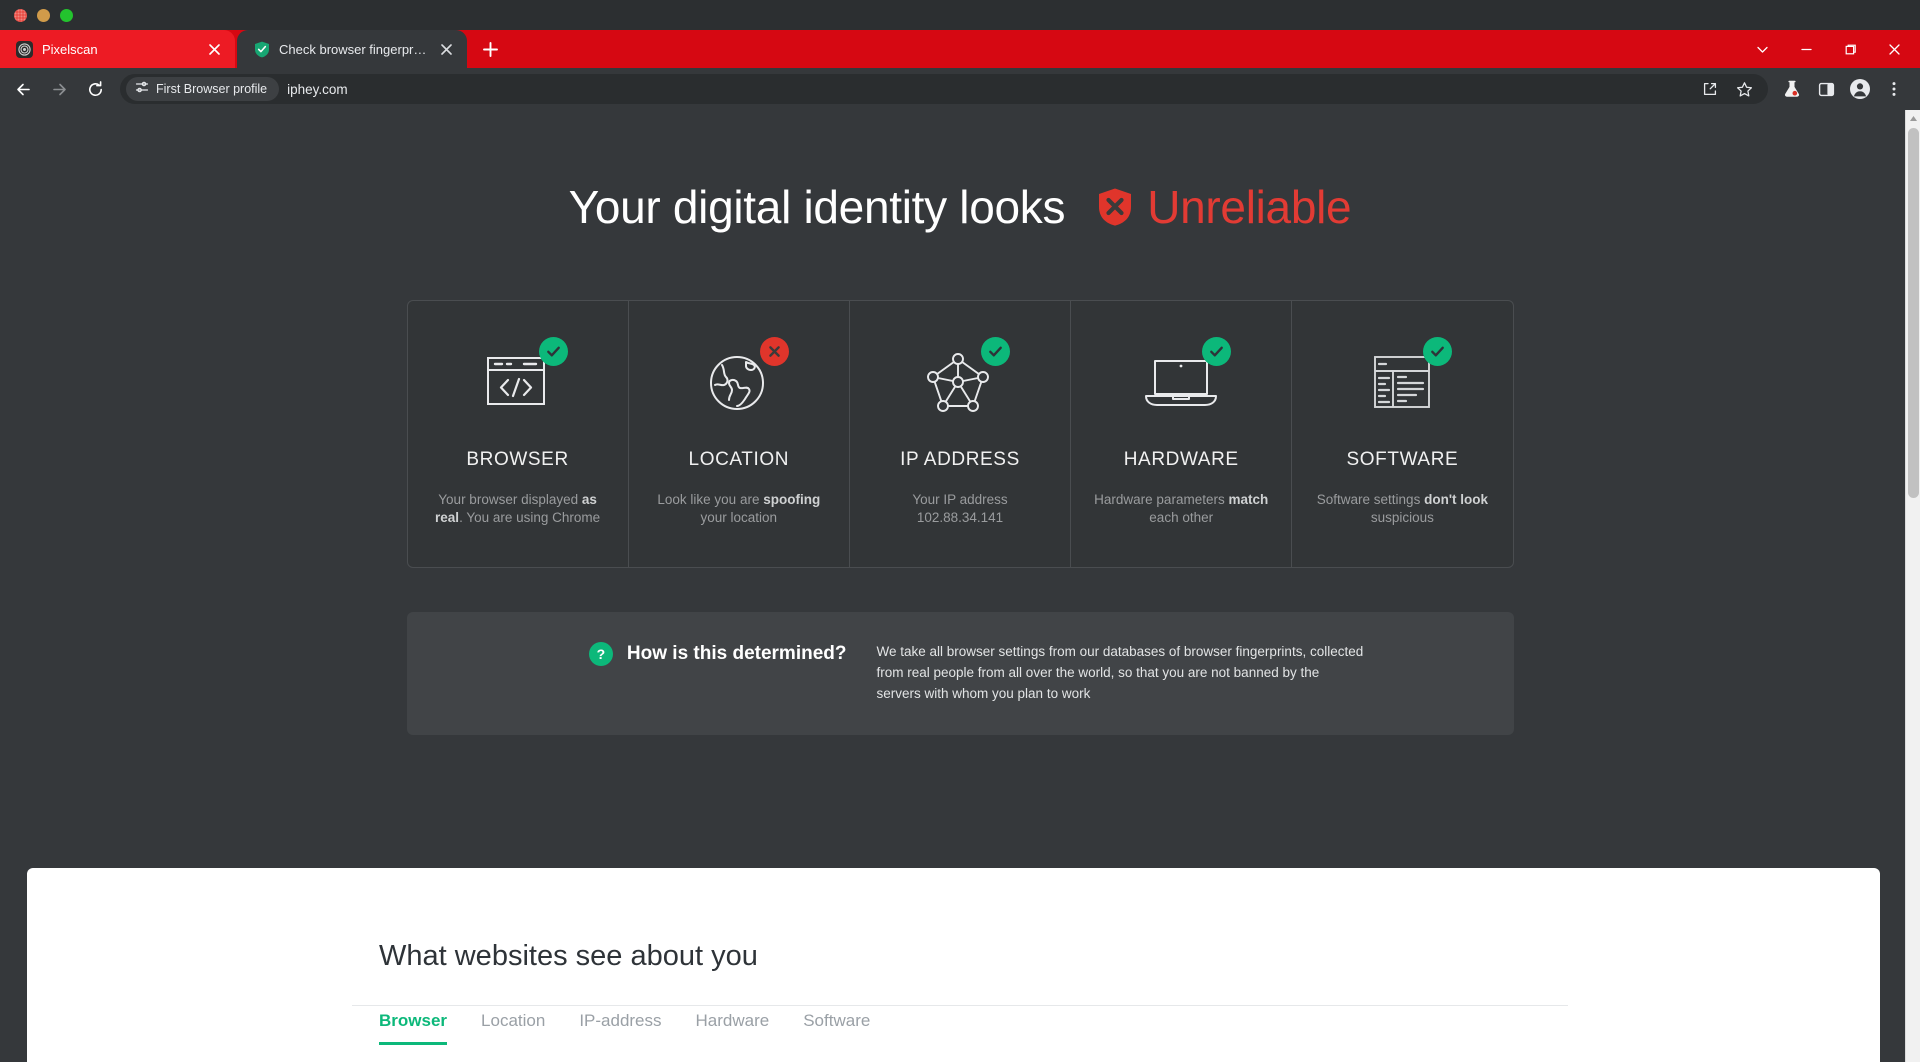 This screenshot has height=1062, width=1920. I want to click on window-zoom-dot, so click(66, 15).